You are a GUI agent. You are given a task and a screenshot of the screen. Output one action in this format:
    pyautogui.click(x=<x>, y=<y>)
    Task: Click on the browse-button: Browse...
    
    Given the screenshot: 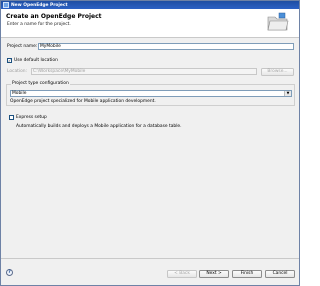 What is the action you would take?
    pyautogui.click(x=277, y=72)
    